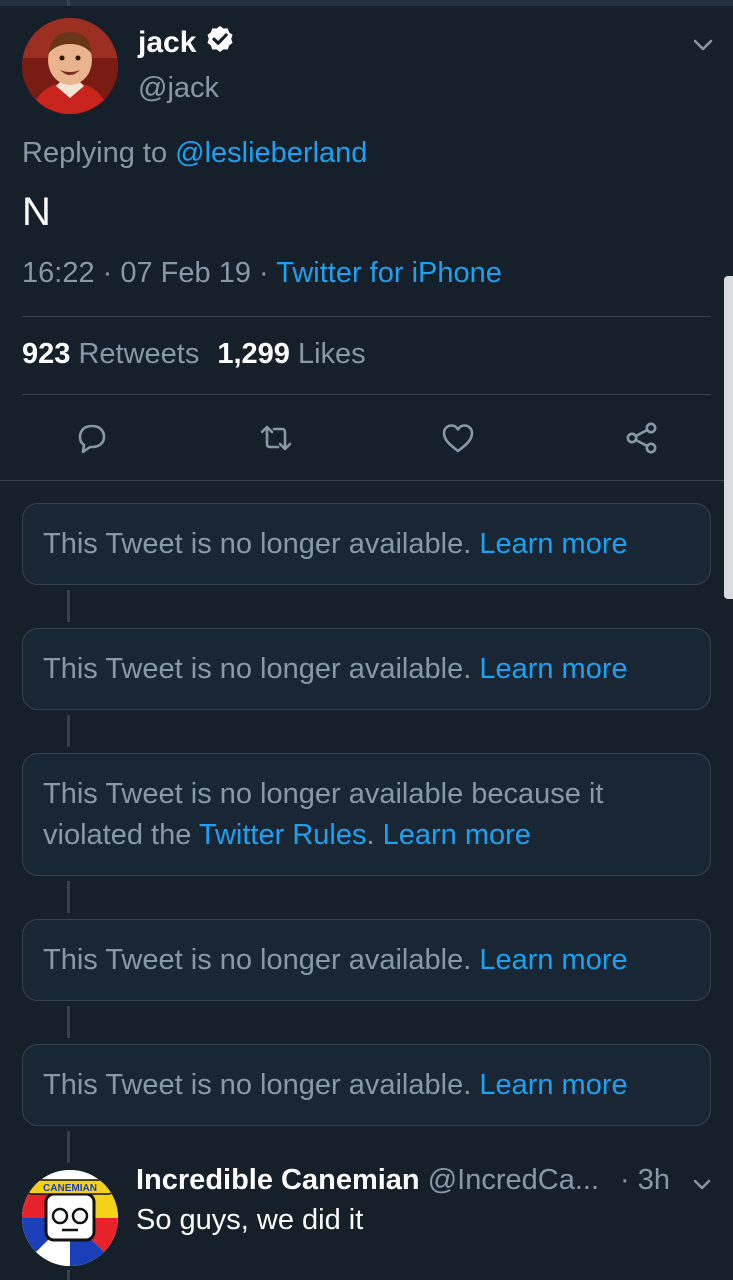  I want to click on retweets-stat: 923 Retweets, so click(110, 354).